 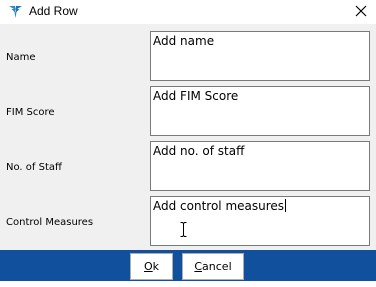 What do you see at coordinates (15, 12) in the screenshot?
I see `funnel-logo-icon` at bounding box center [15, 12].